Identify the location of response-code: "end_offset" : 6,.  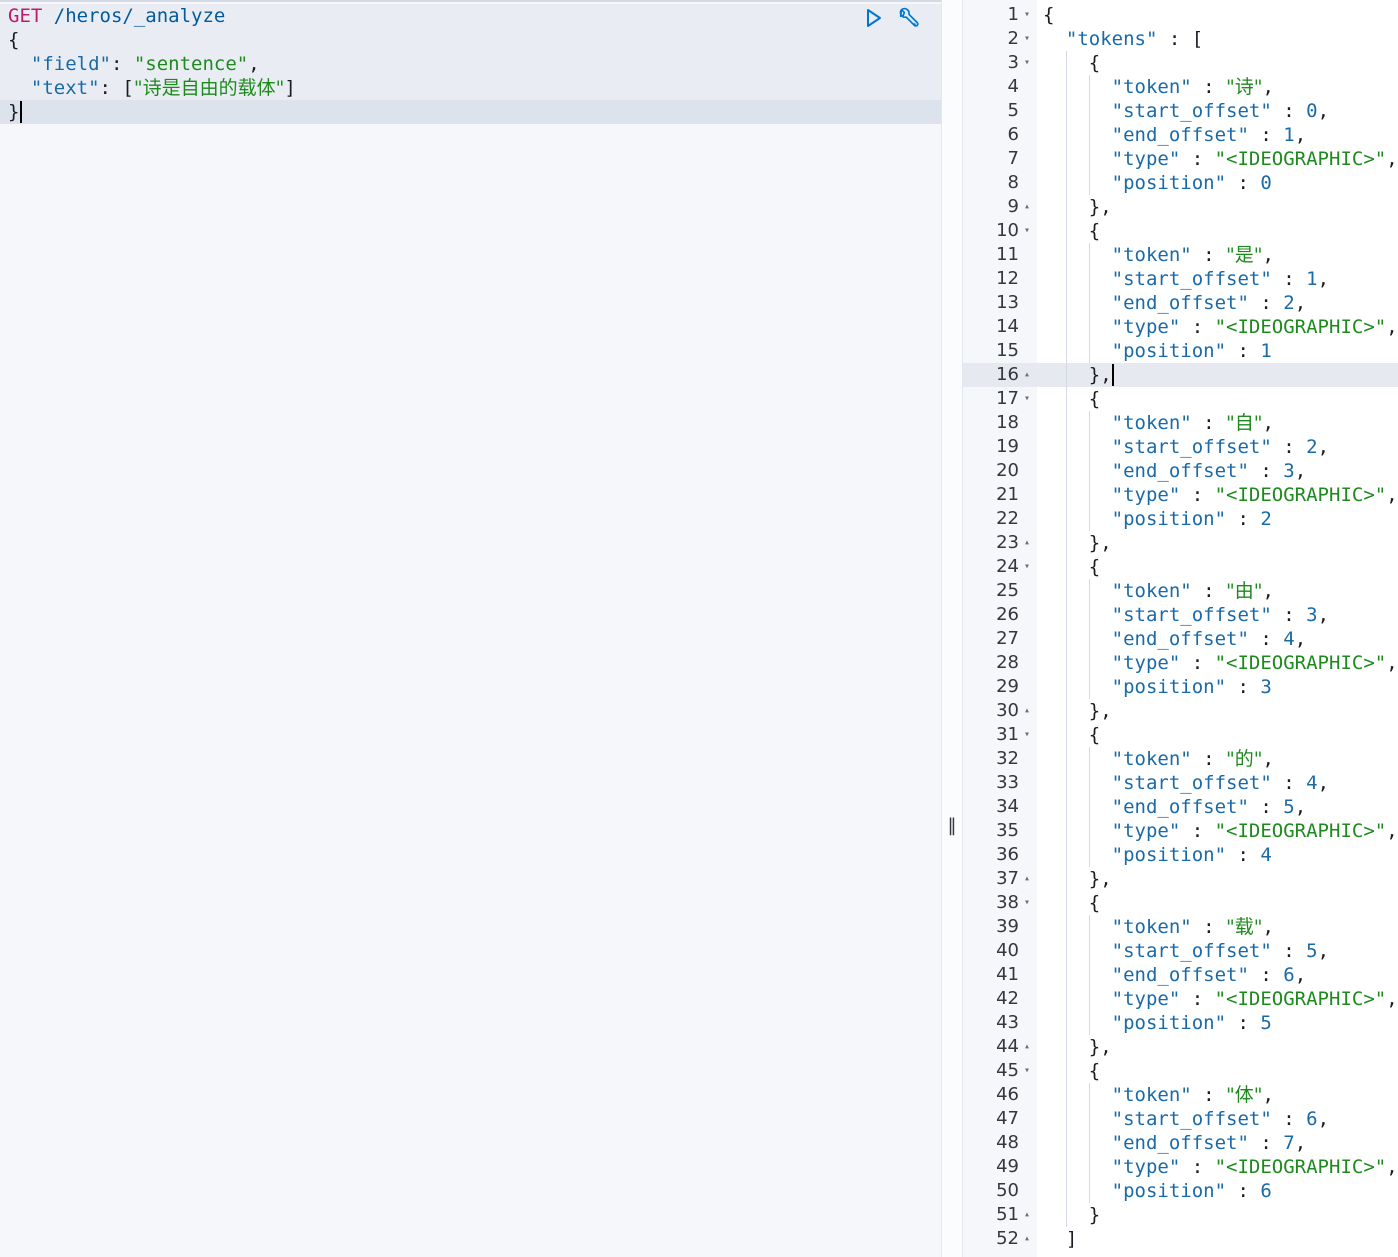
(1209, 975).